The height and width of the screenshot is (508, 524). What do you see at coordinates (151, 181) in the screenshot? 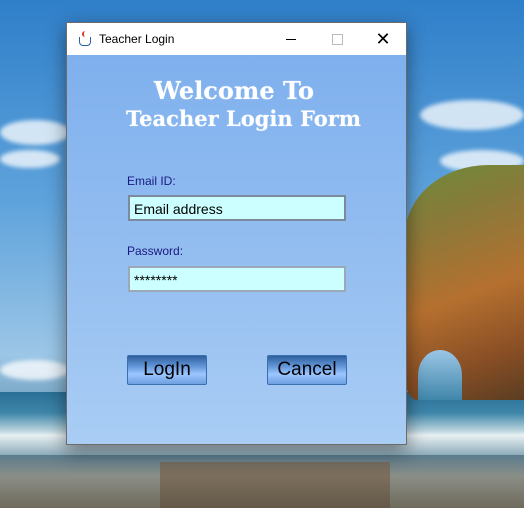
I see `email-label: Email ID:` at bounding box center [151, 181].